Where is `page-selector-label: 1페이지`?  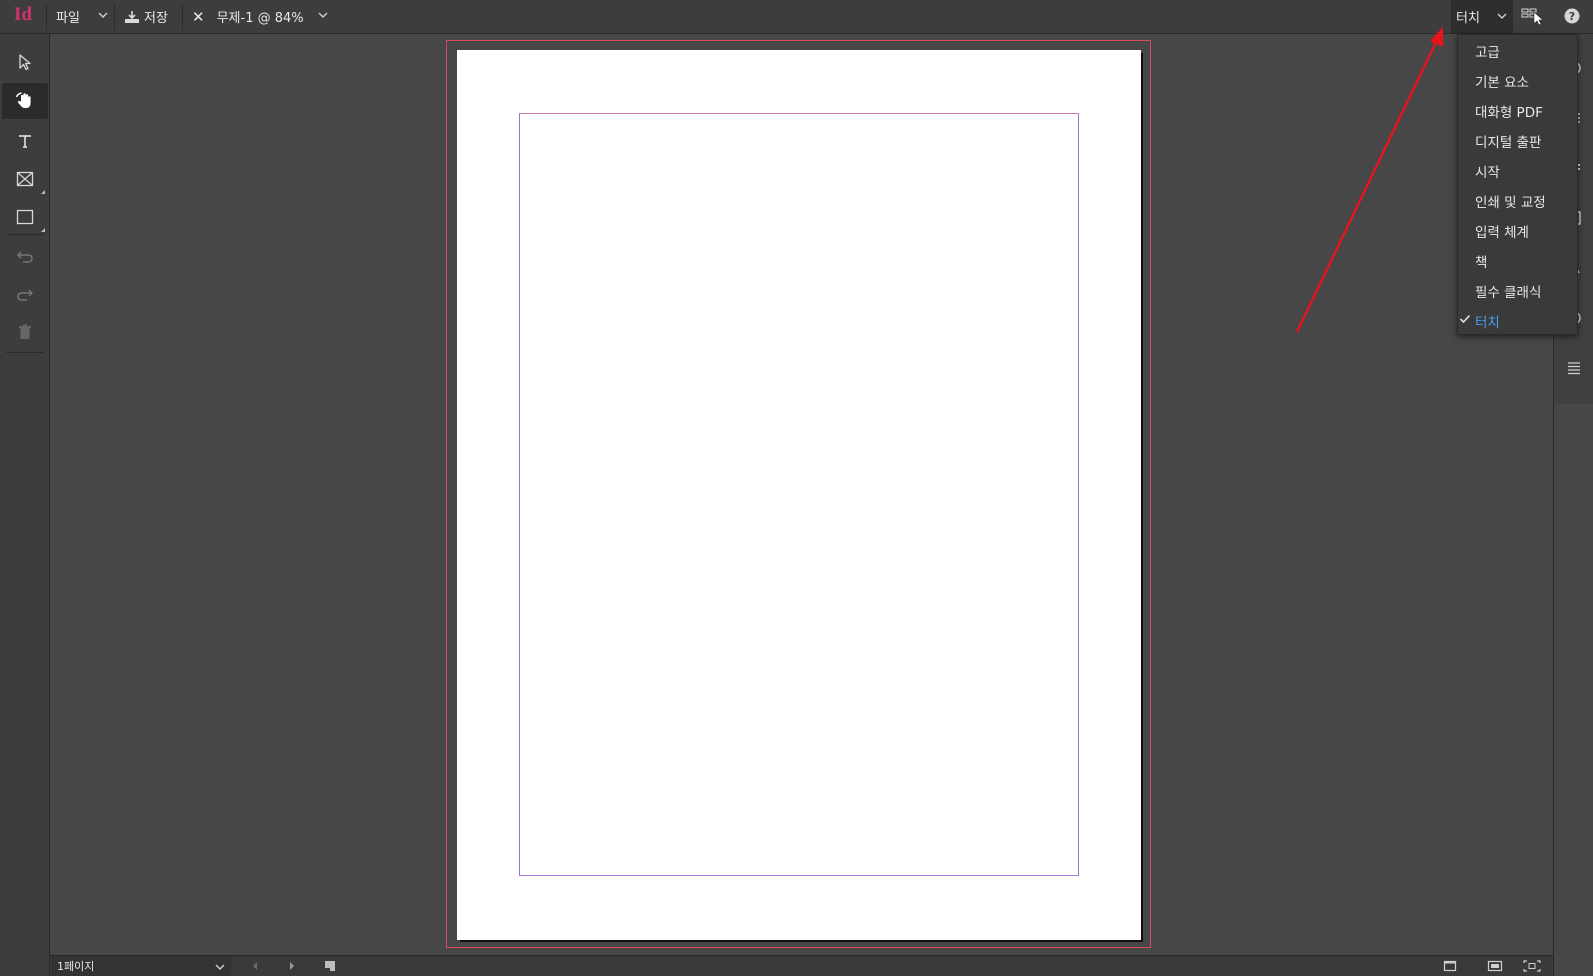
page-selector-label: 1페이지 is located at coordinates (76, 966).